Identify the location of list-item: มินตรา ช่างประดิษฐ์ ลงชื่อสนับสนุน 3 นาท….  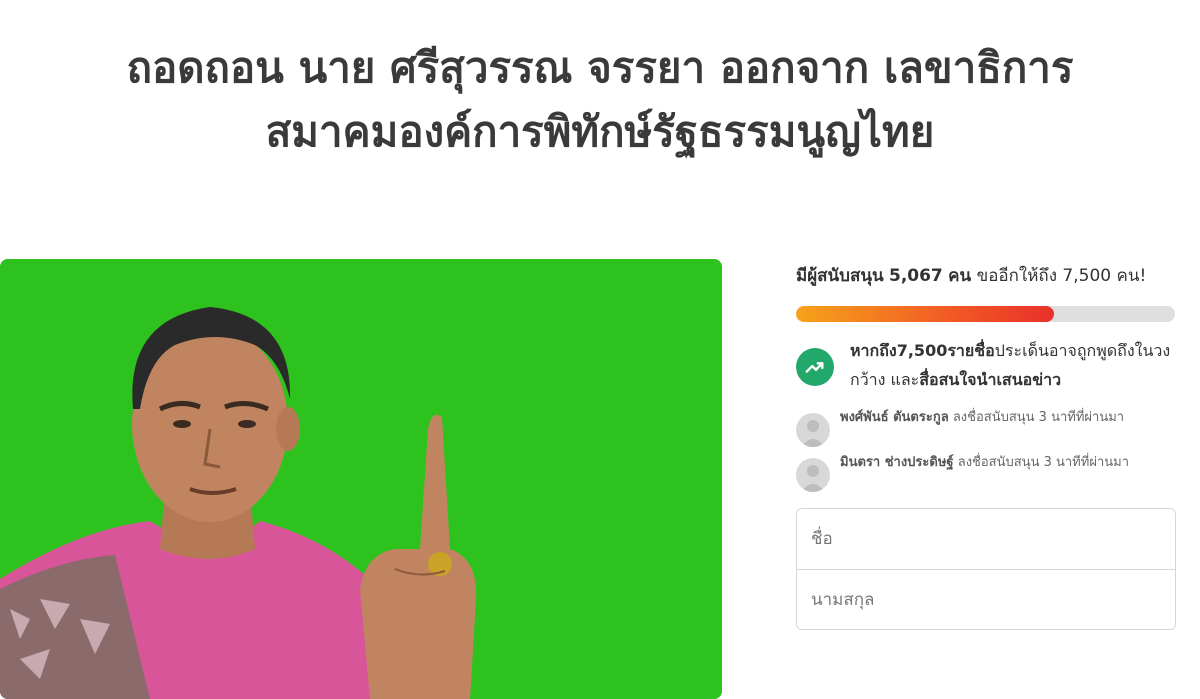
(986, 472).